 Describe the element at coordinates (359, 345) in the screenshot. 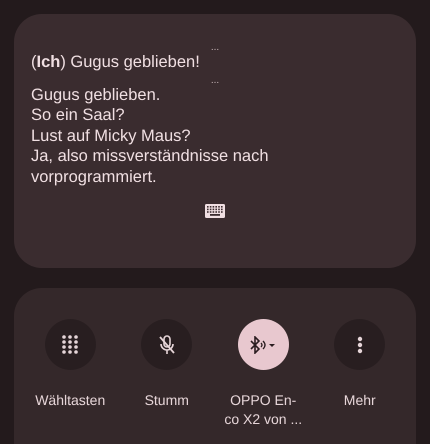

I see `more-icon` at that location.